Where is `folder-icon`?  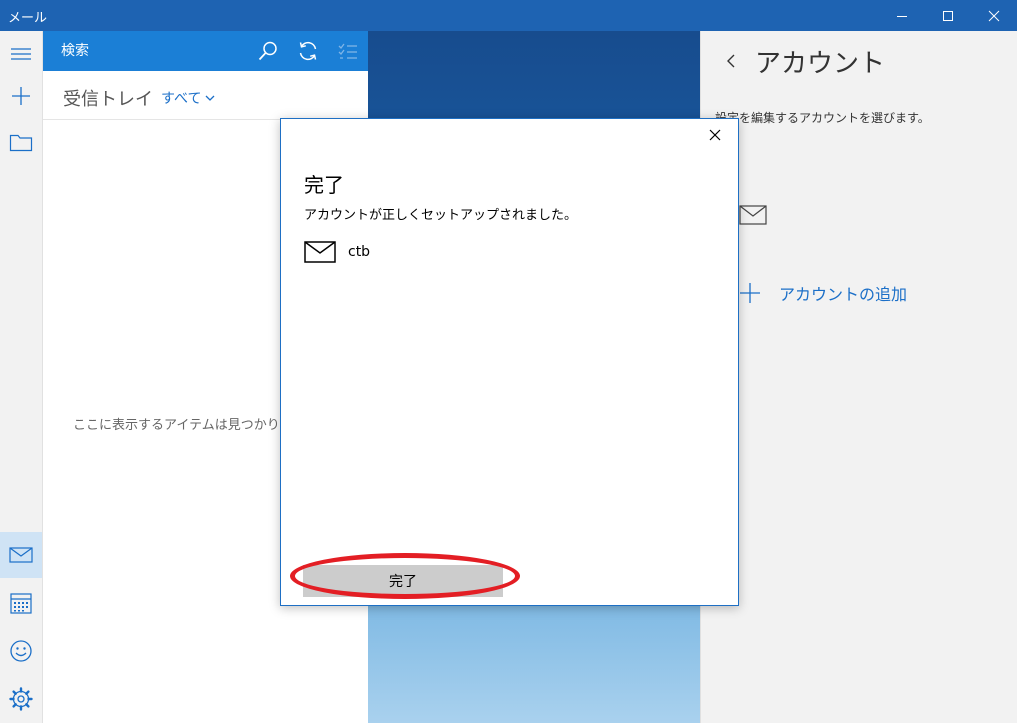
folder-icon is located at coordinates (21, 143).